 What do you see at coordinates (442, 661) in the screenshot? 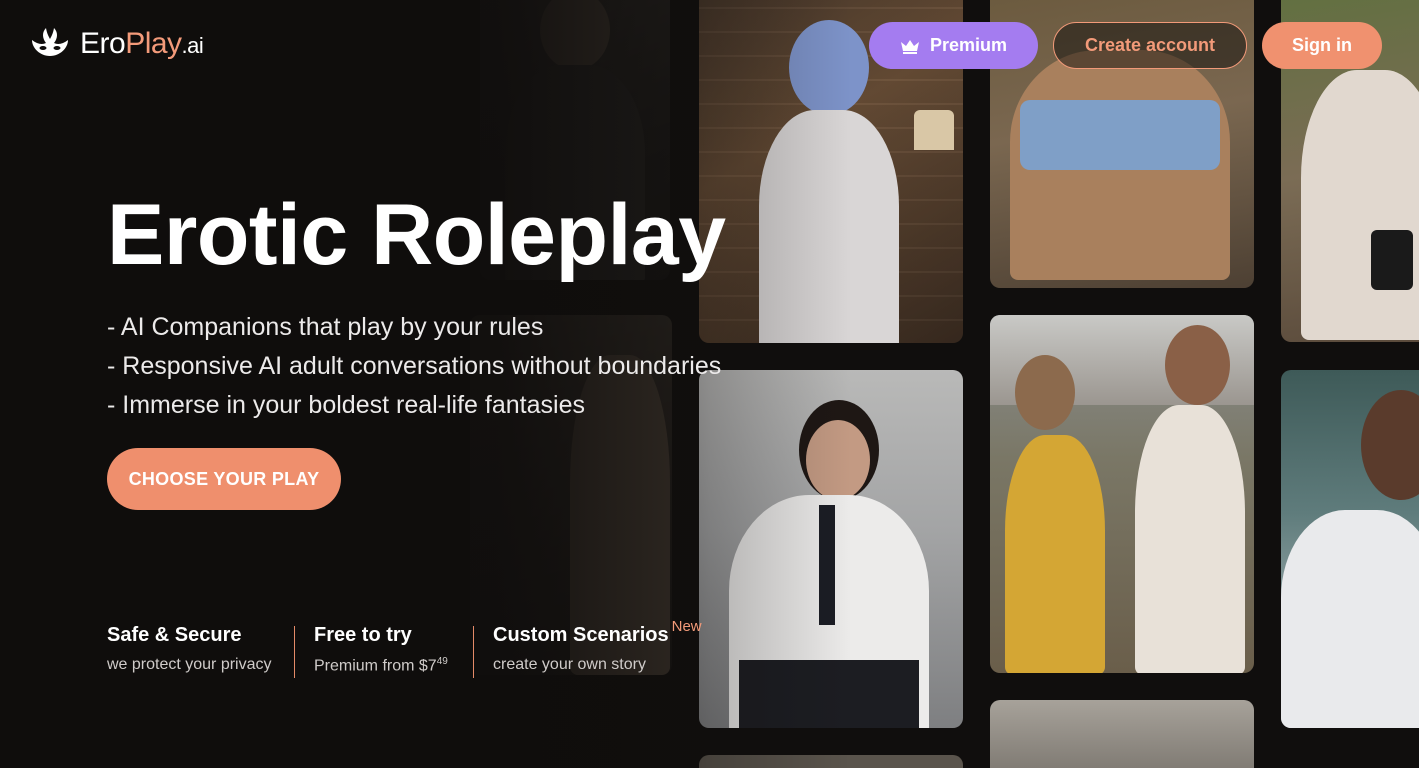
I see `price-cents: 49` at bounding box center [442, 661].